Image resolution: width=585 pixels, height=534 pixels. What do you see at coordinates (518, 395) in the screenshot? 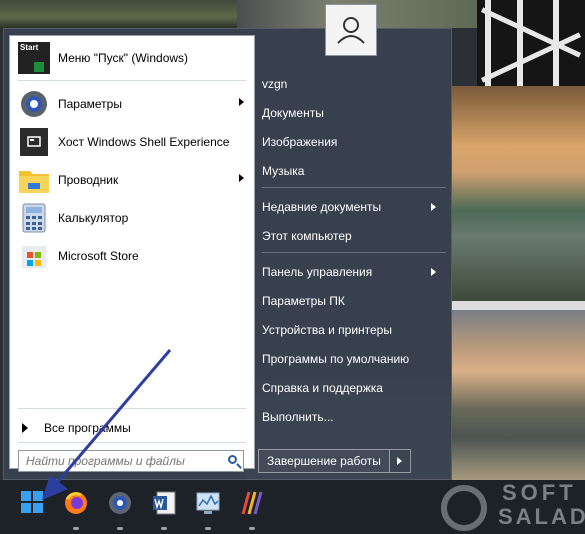
I see `wallpaper-tile-mountain` at bounding box center [518, 395].